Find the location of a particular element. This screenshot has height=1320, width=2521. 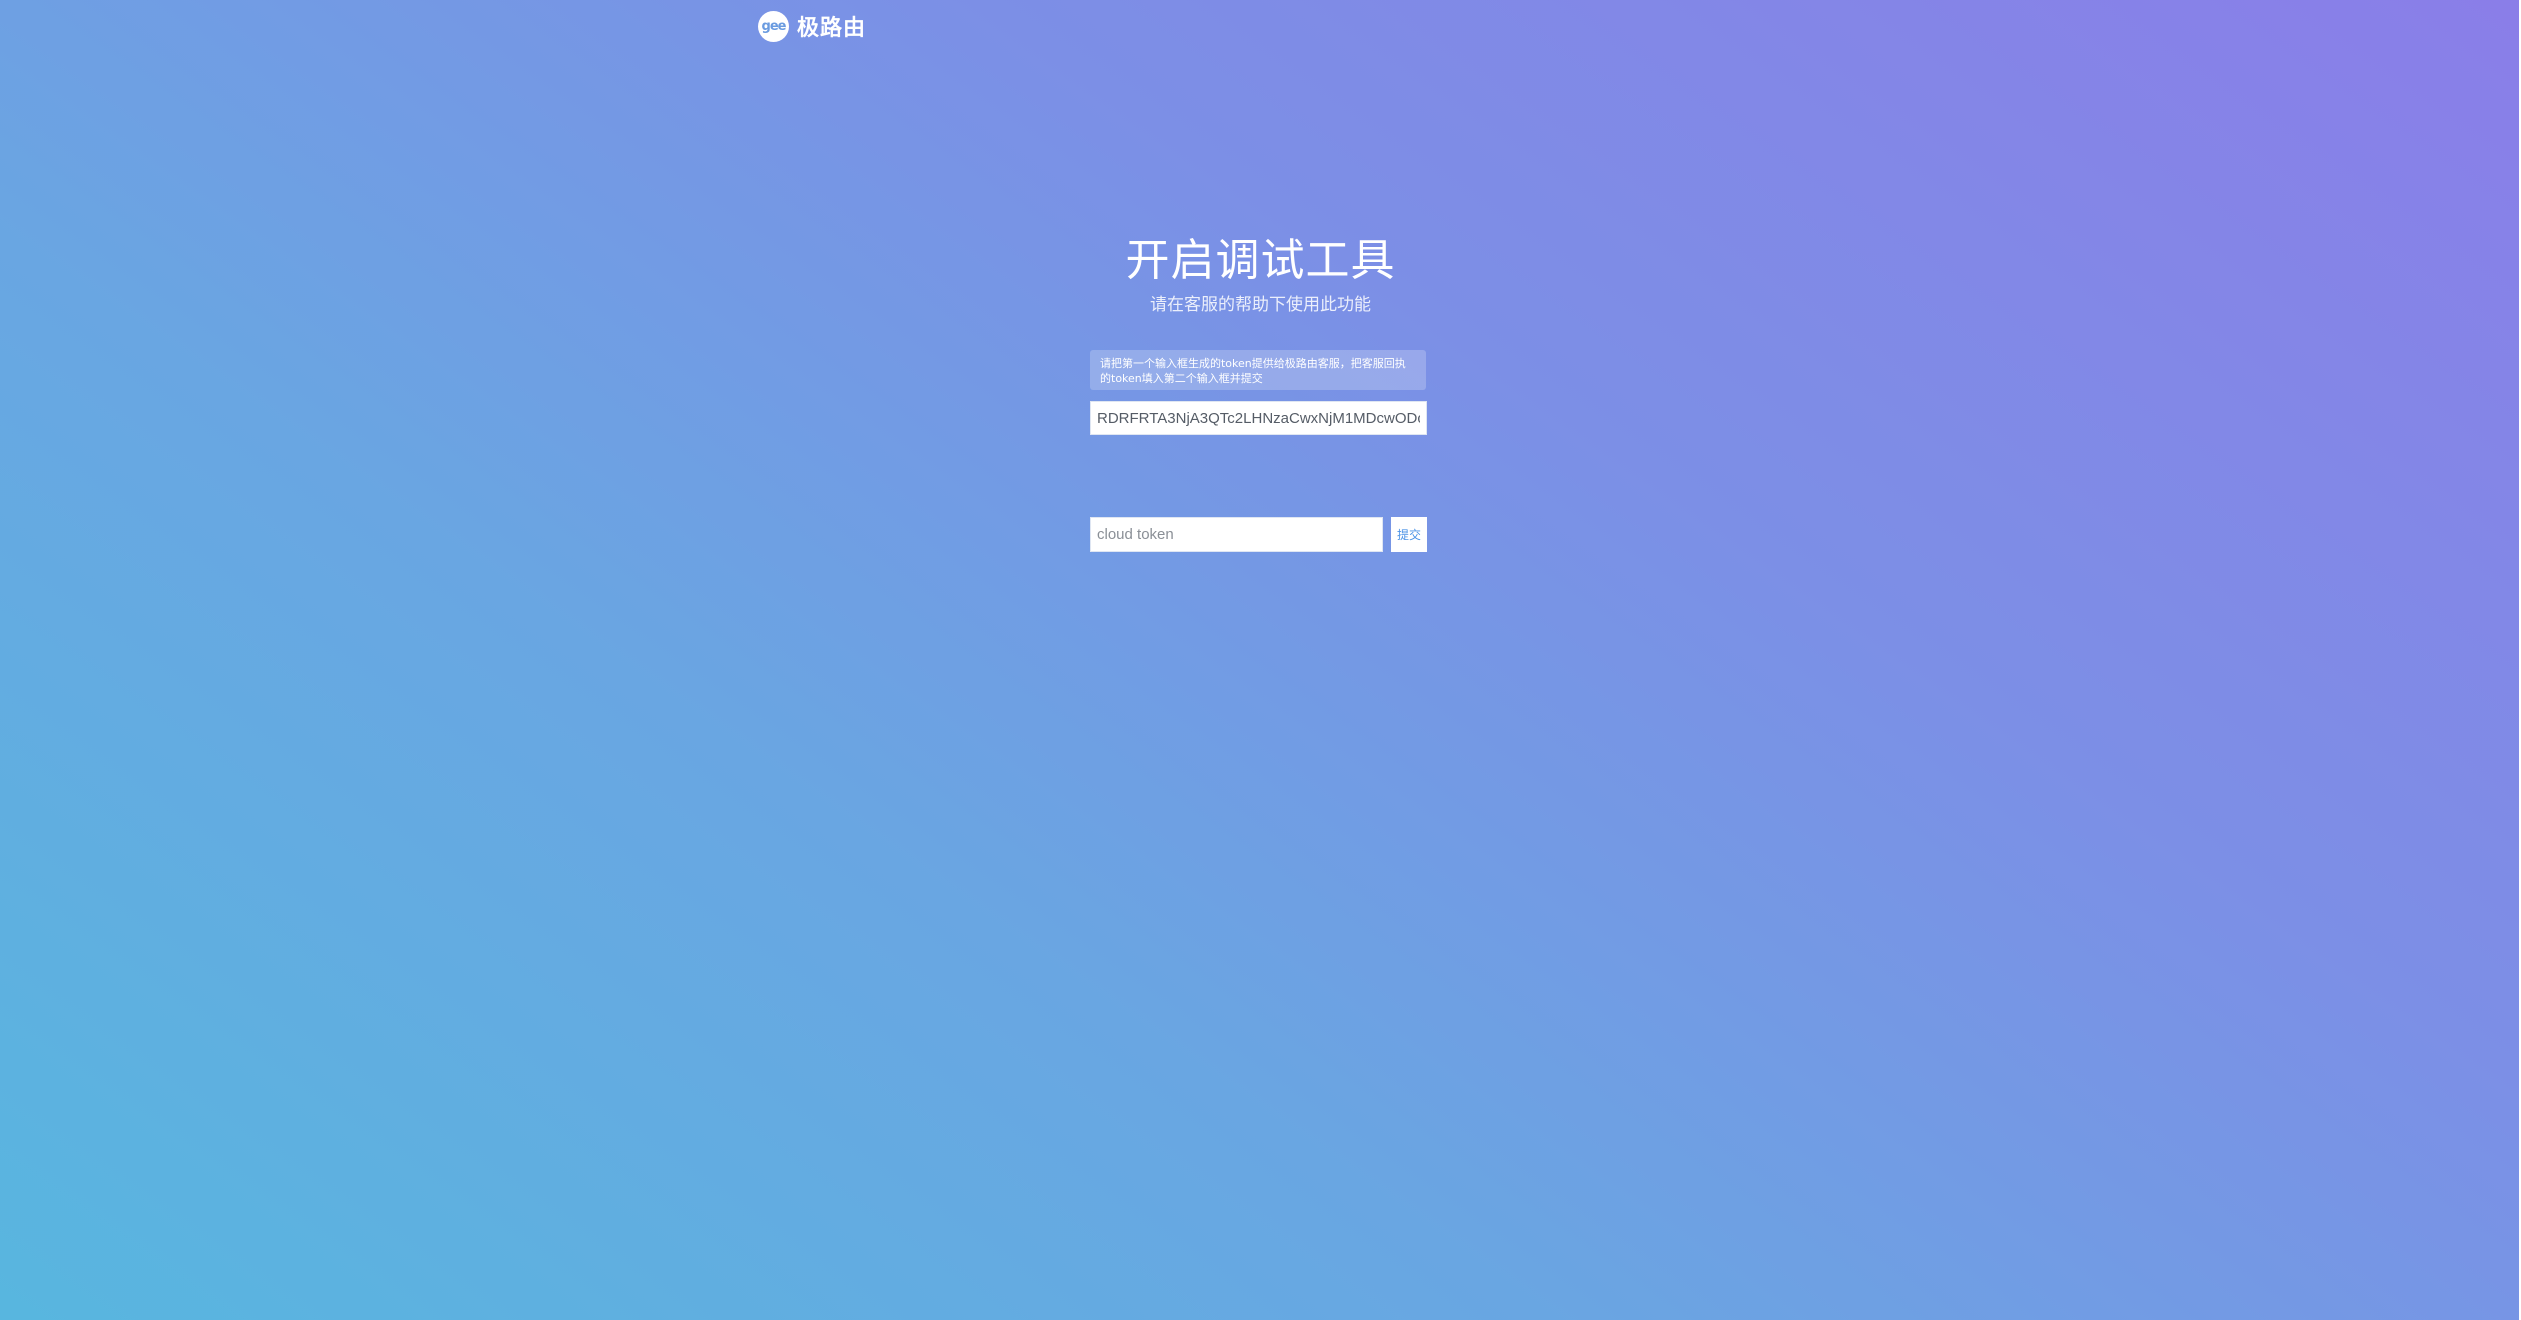

cloud-token-input is located at coordinates (1236, 534).